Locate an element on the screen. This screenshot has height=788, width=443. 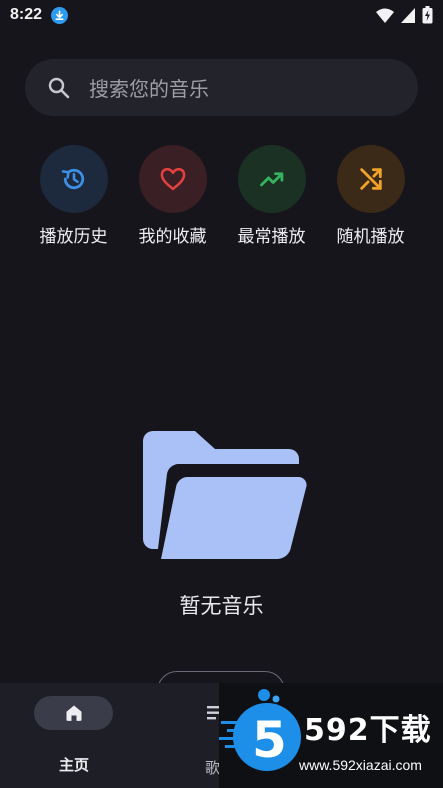
most-played-button is located at coordinates (271, 179).